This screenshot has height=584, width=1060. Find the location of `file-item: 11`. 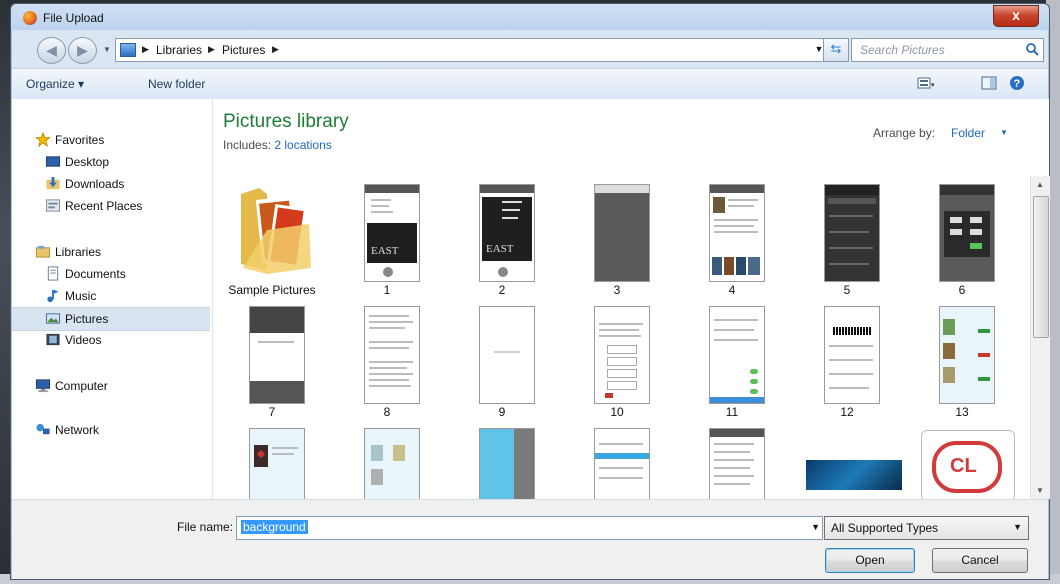

file-item: 11 is located at coordinates (732, 361).